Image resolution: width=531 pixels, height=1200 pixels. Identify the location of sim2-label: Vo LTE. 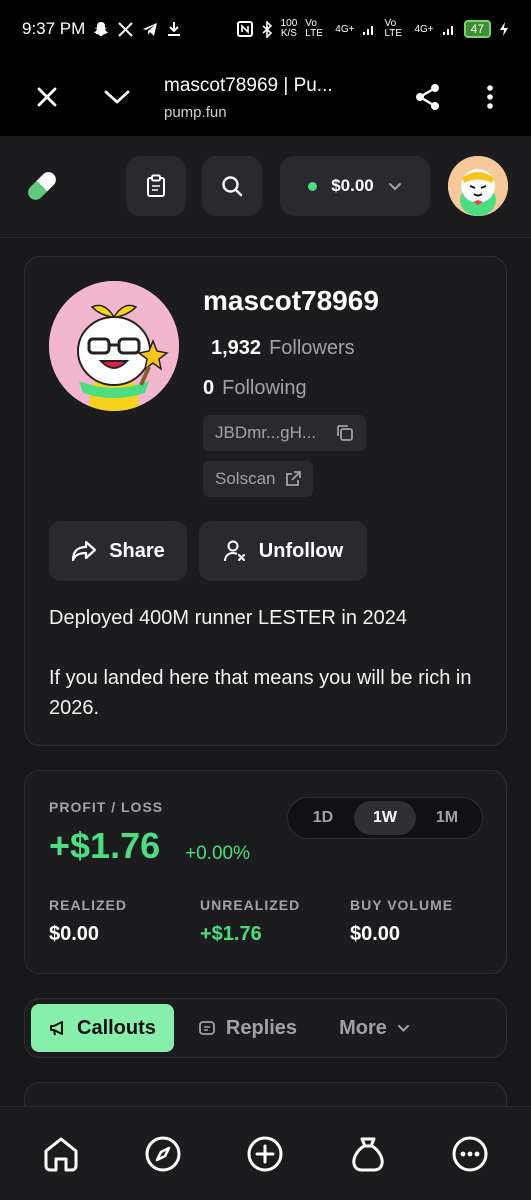
(393, 28).